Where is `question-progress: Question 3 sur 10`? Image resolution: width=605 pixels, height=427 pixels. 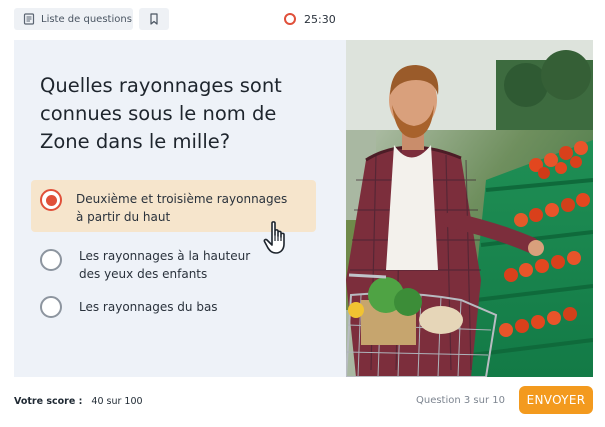
question-progress: Question 3 sur 10 is located at coordinates (460, 400).